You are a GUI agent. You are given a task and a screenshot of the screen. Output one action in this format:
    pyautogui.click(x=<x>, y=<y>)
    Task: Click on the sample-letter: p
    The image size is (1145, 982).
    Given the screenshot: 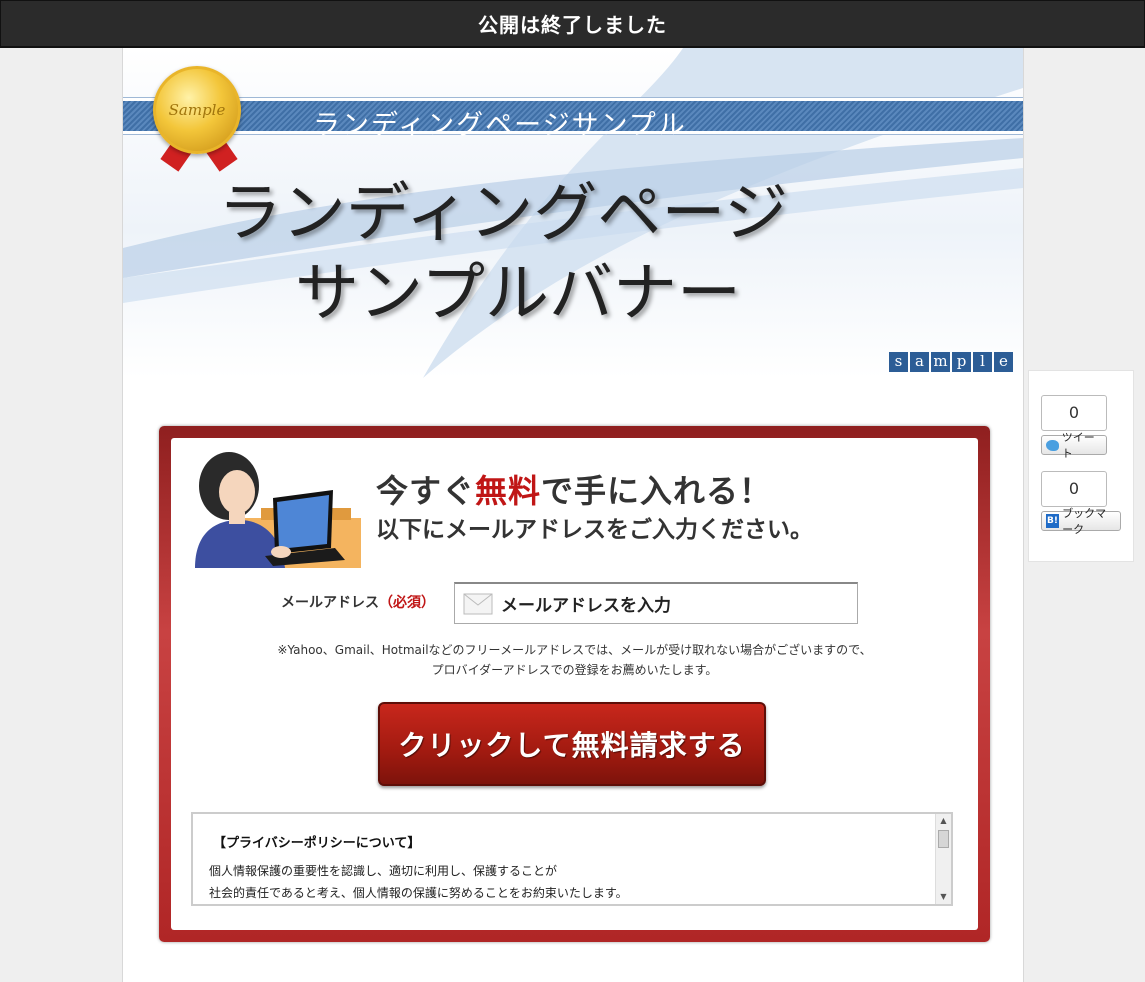 What is the action you would take?
    pyautogui.click(x=961, y=362)
    